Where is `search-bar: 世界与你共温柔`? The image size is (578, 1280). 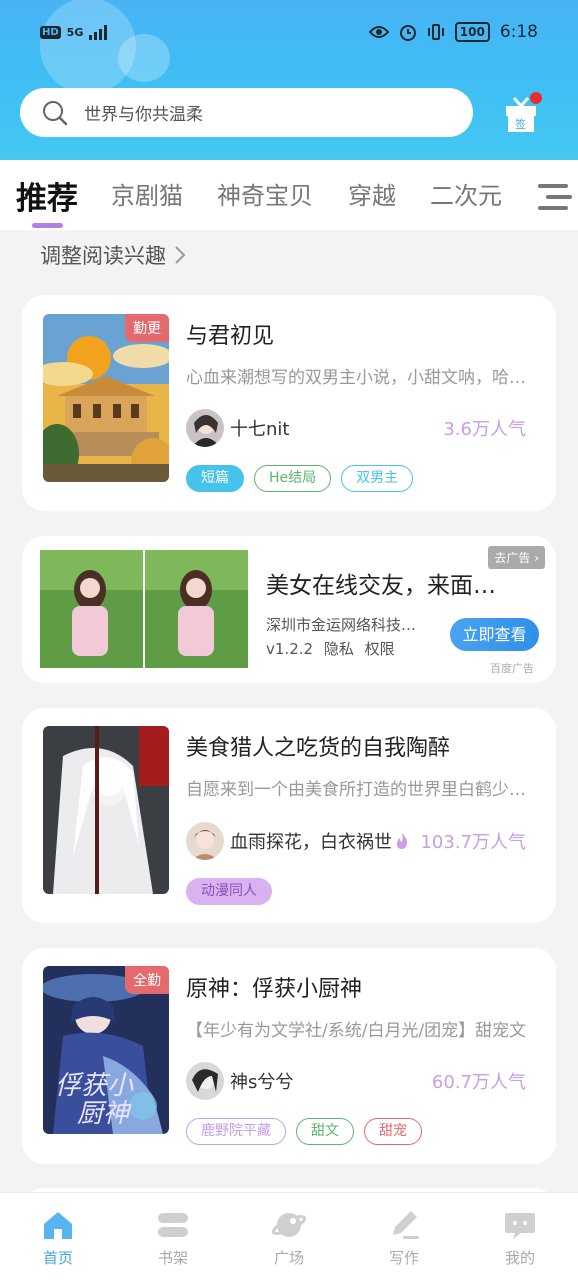
search-bar: 世界与你共温柔 is located at coordinates (246, 112).